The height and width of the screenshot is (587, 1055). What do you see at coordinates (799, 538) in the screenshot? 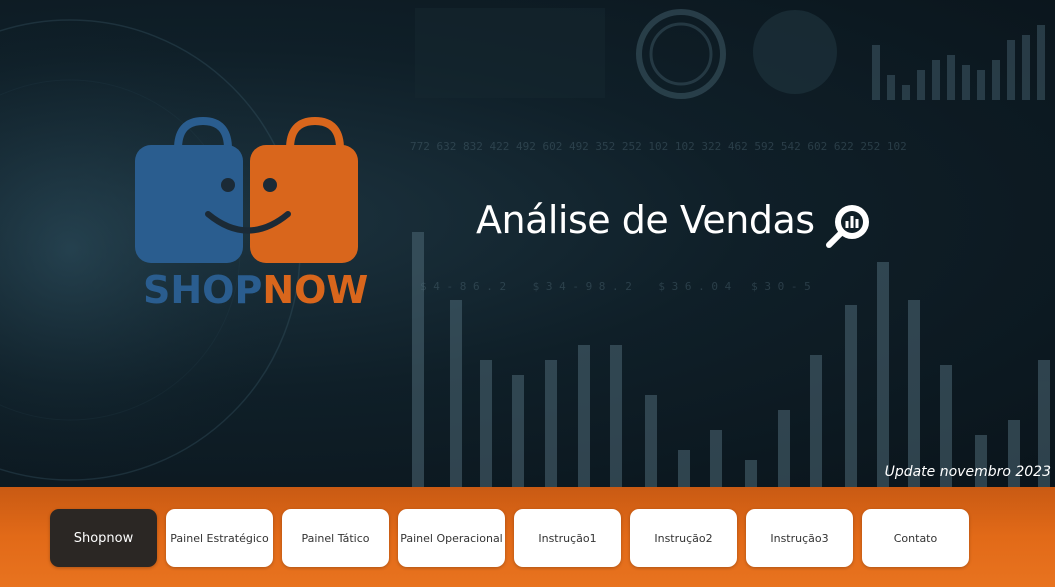
I see `nav-button-instrucao3: Instrução3` at bounding box center [799, 538].